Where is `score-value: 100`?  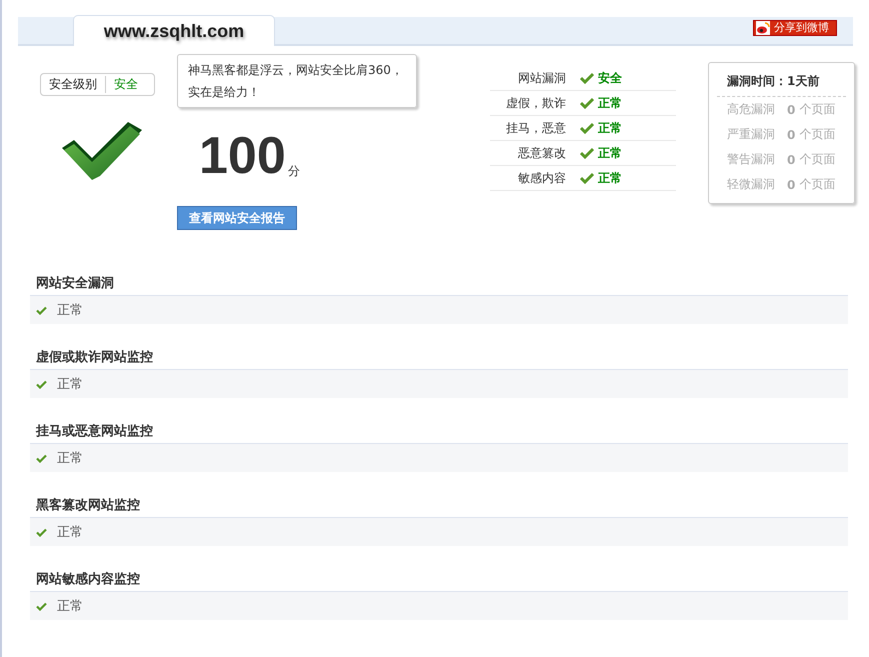 score-value: 100 is located at coordinates (242, 156).